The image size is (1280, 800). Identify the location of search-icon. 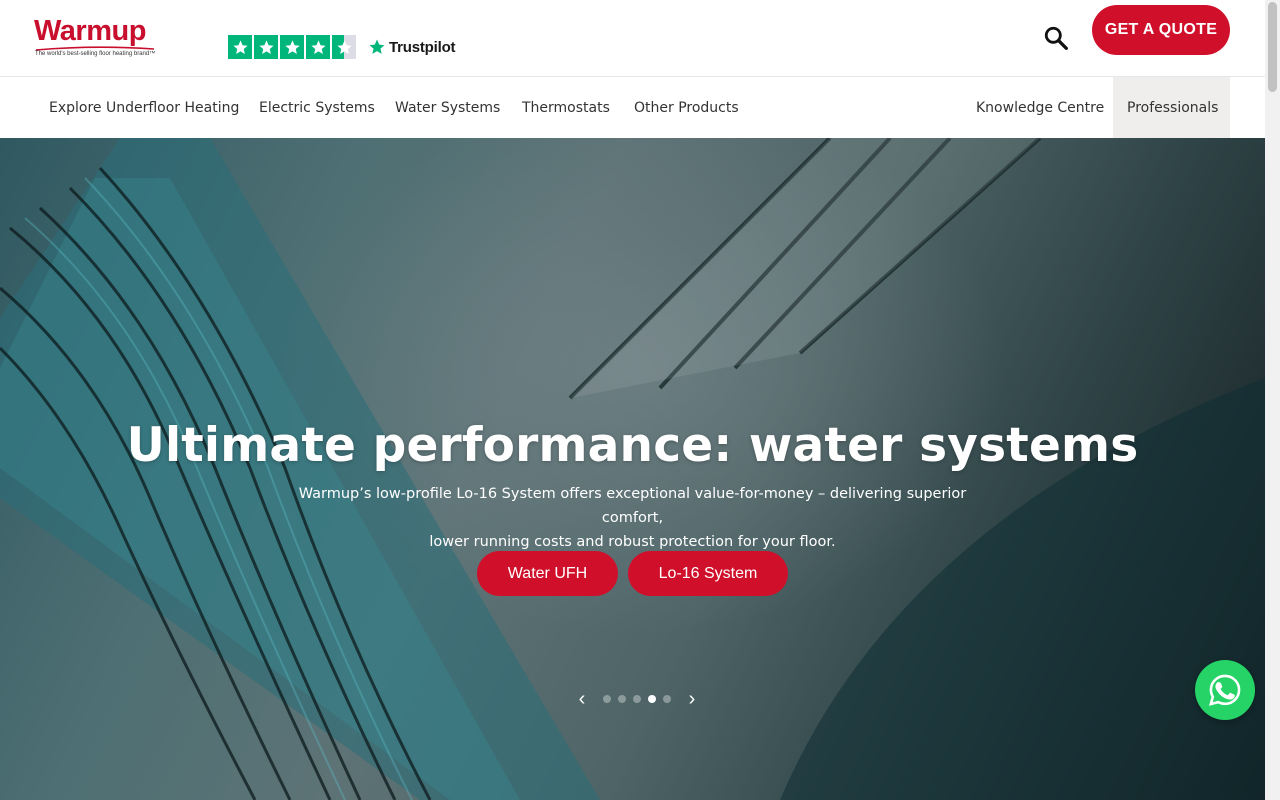
(1056, 38).